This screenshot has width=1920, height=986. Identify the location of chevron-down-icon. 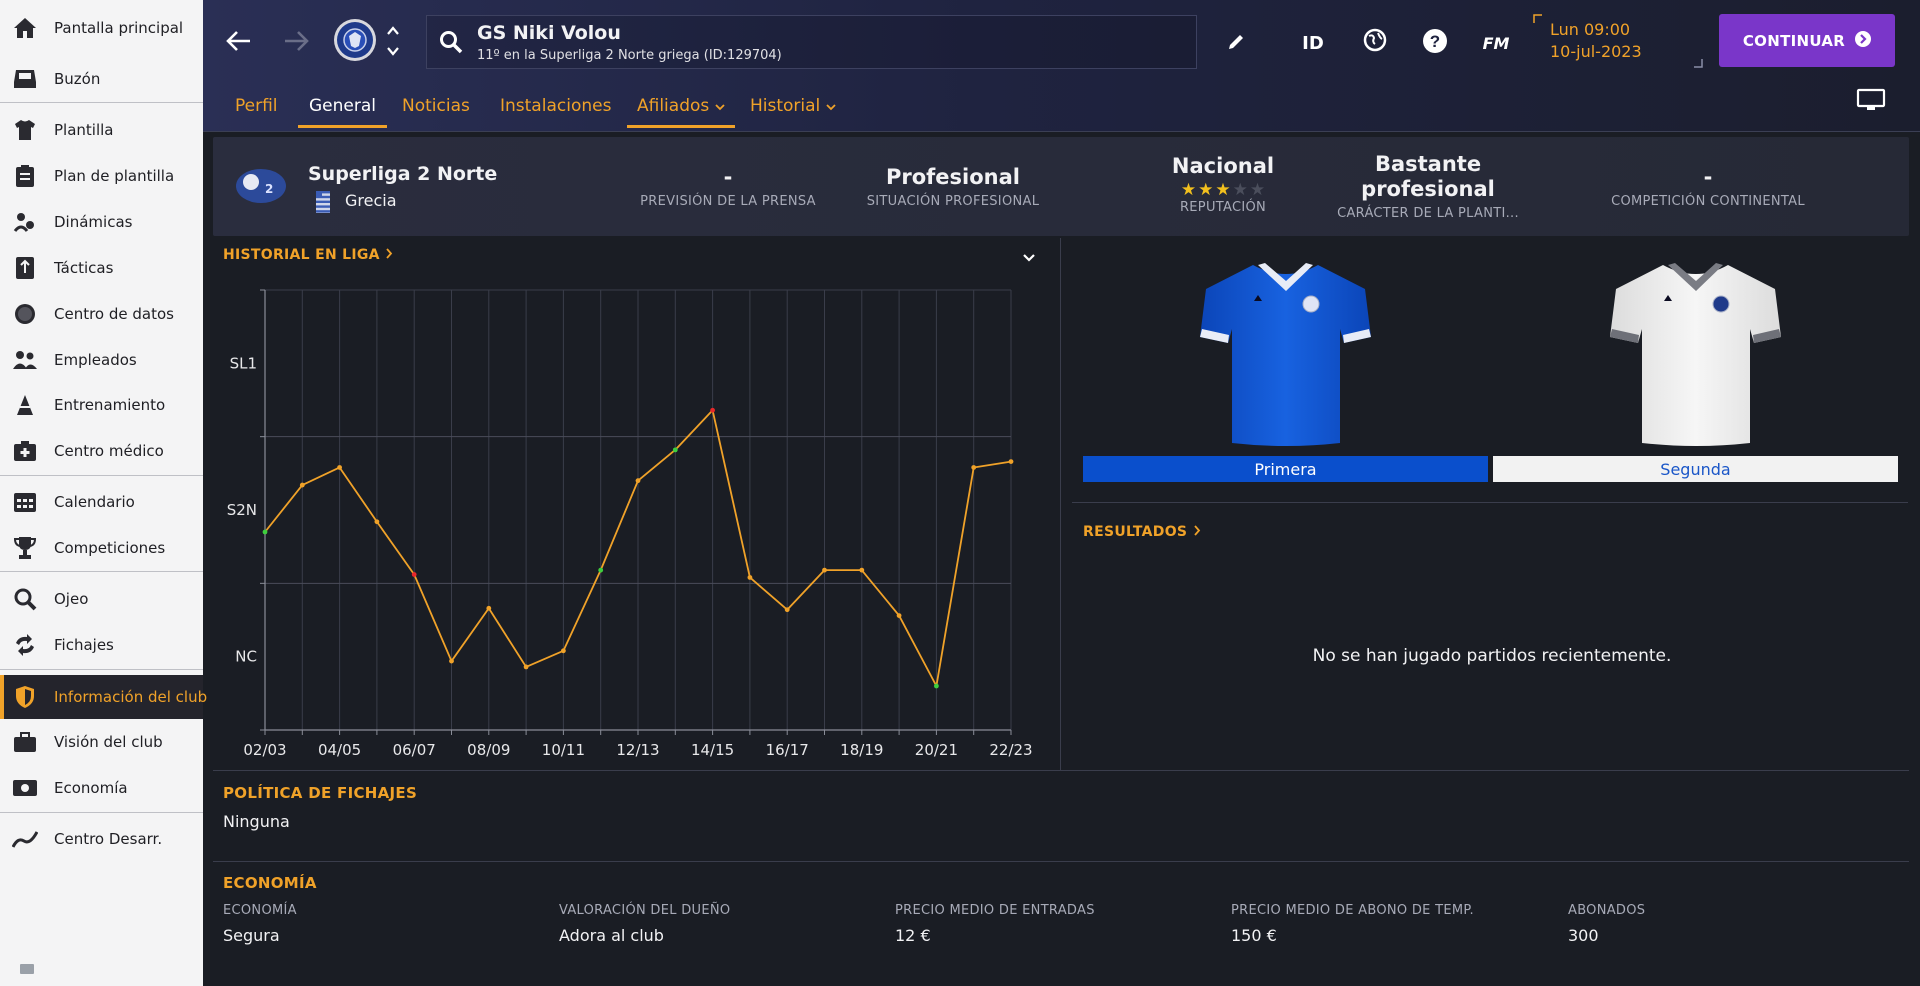
(831, 106).